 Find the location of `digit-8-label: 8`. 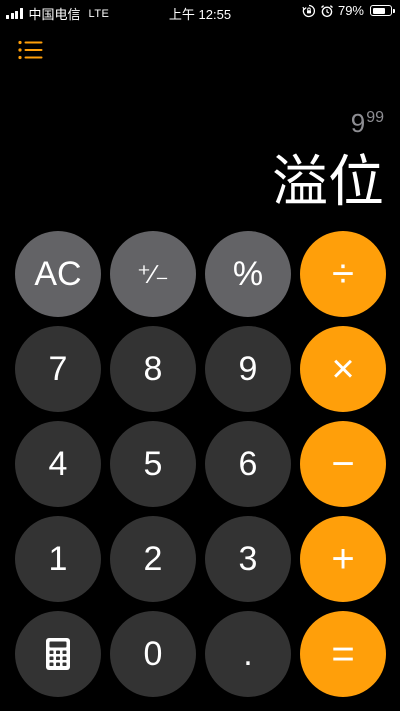

digit-8-label: 8 is located at coordinates (153, 368).